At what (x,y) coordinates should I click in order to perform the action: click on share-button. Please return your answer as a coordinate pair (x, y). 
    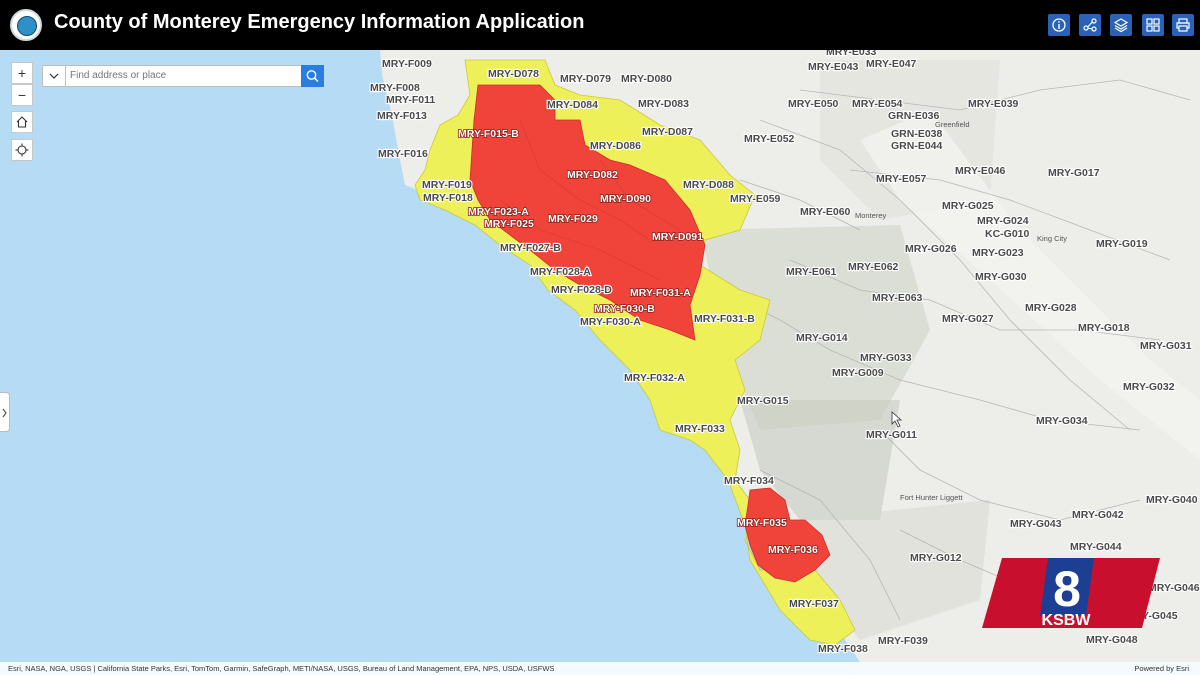
    Looking at the image, I should click on (1090, 25).